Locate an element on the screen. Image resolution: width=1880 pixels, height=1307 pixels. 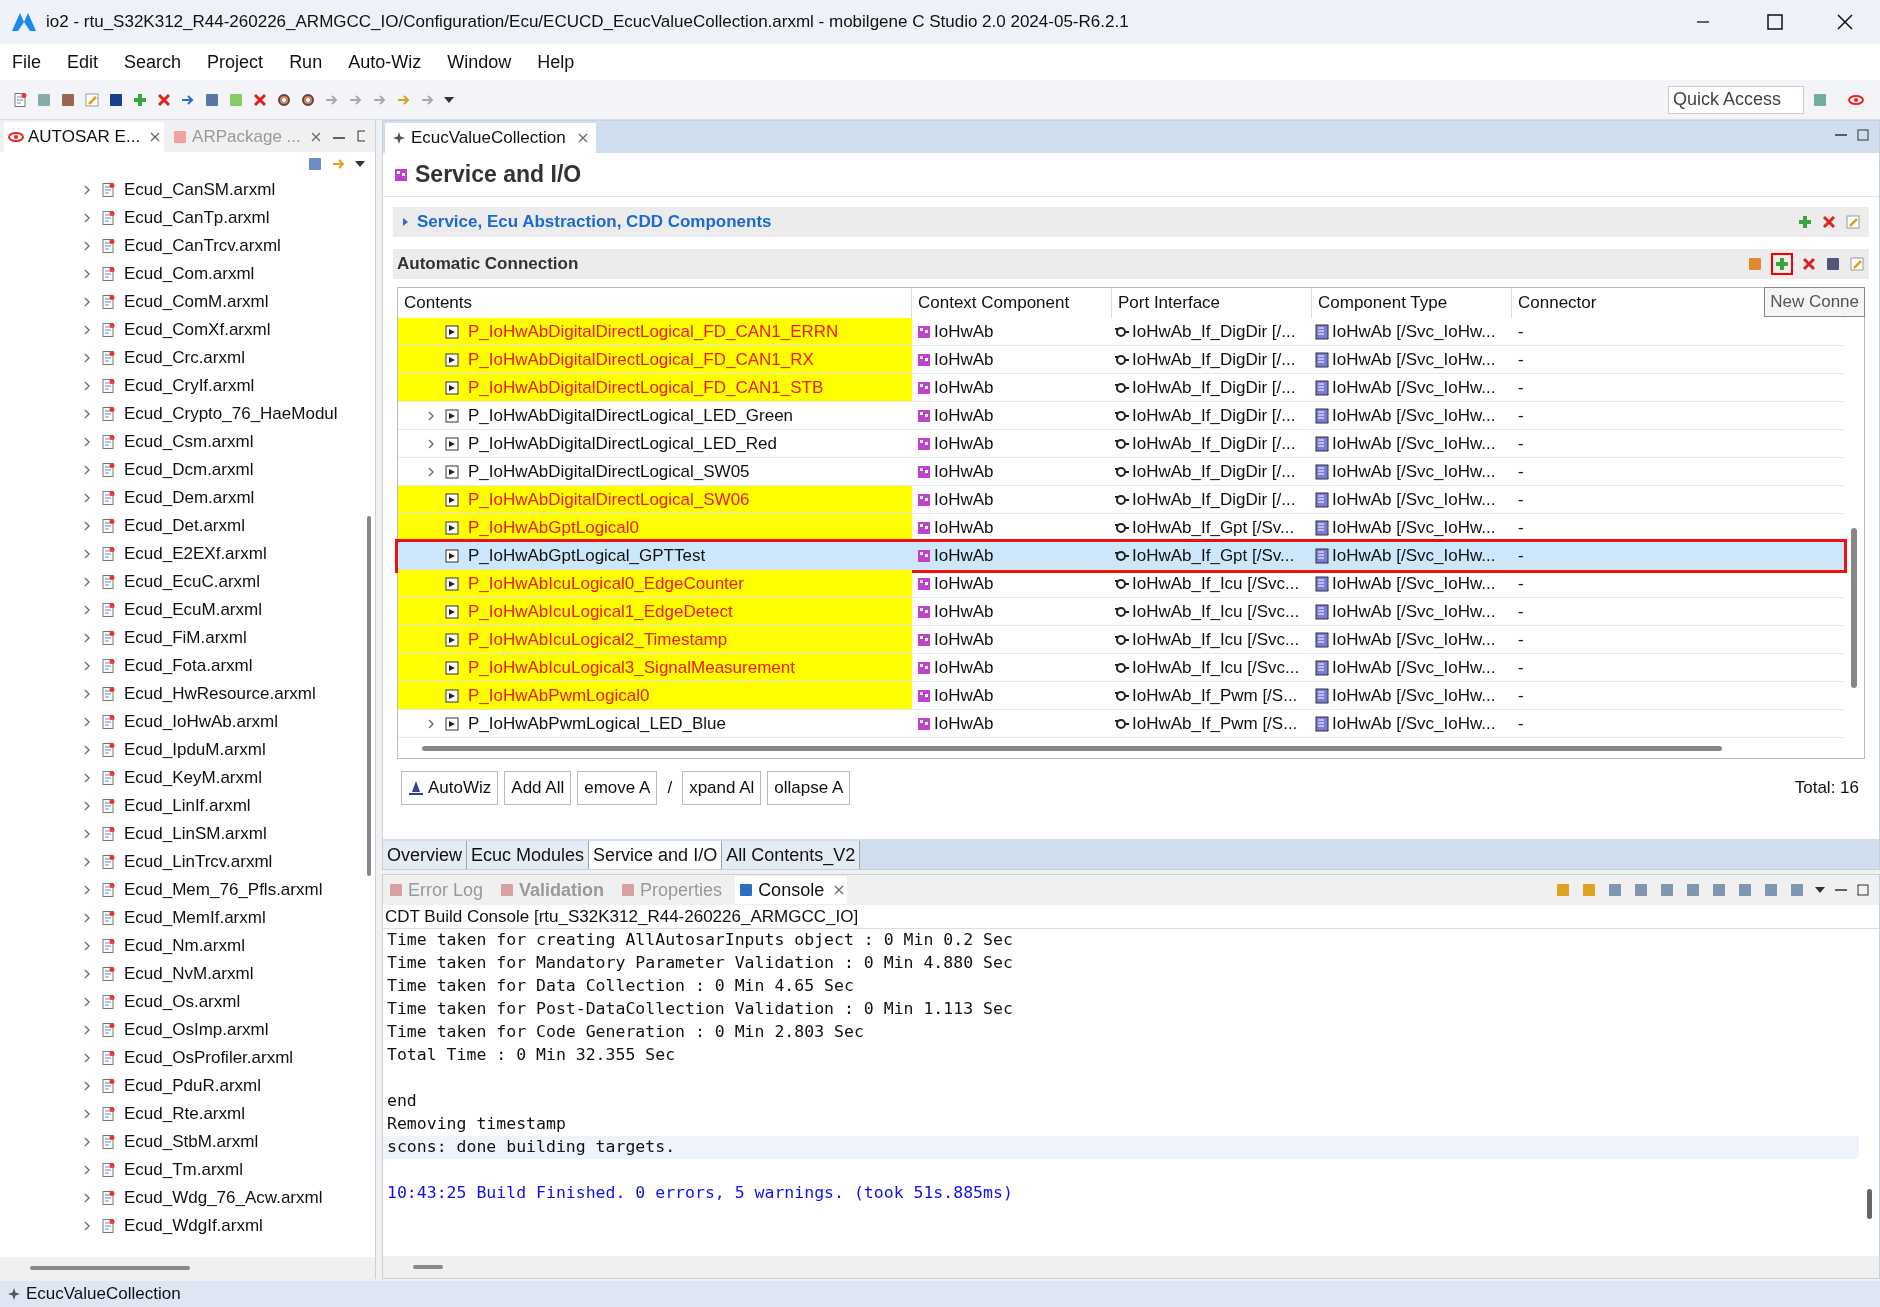
table-cell-text: P_IoHwAbDigitalDirectLogical_LED_Red is located at coordinates (622, 443).